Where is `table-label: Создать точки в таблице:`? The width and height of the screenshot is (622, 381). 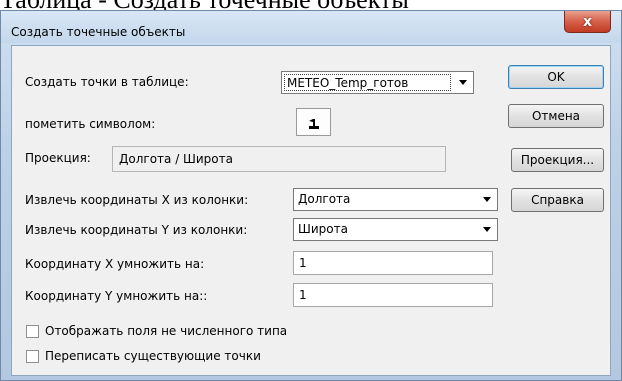 table-label: Создать точки в таблице: is located at coordinates (107, 82).